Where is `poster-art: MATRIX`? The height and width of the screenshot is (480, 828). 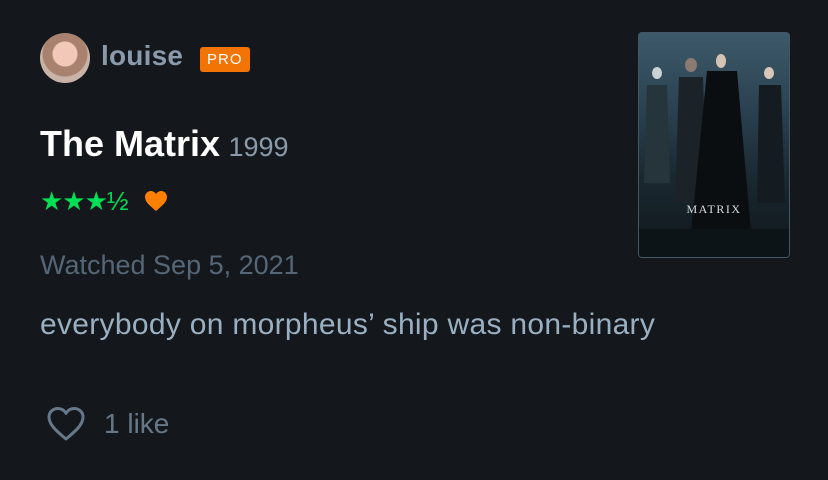 poster-art: MATRIX is located at coordinates (714, 155).